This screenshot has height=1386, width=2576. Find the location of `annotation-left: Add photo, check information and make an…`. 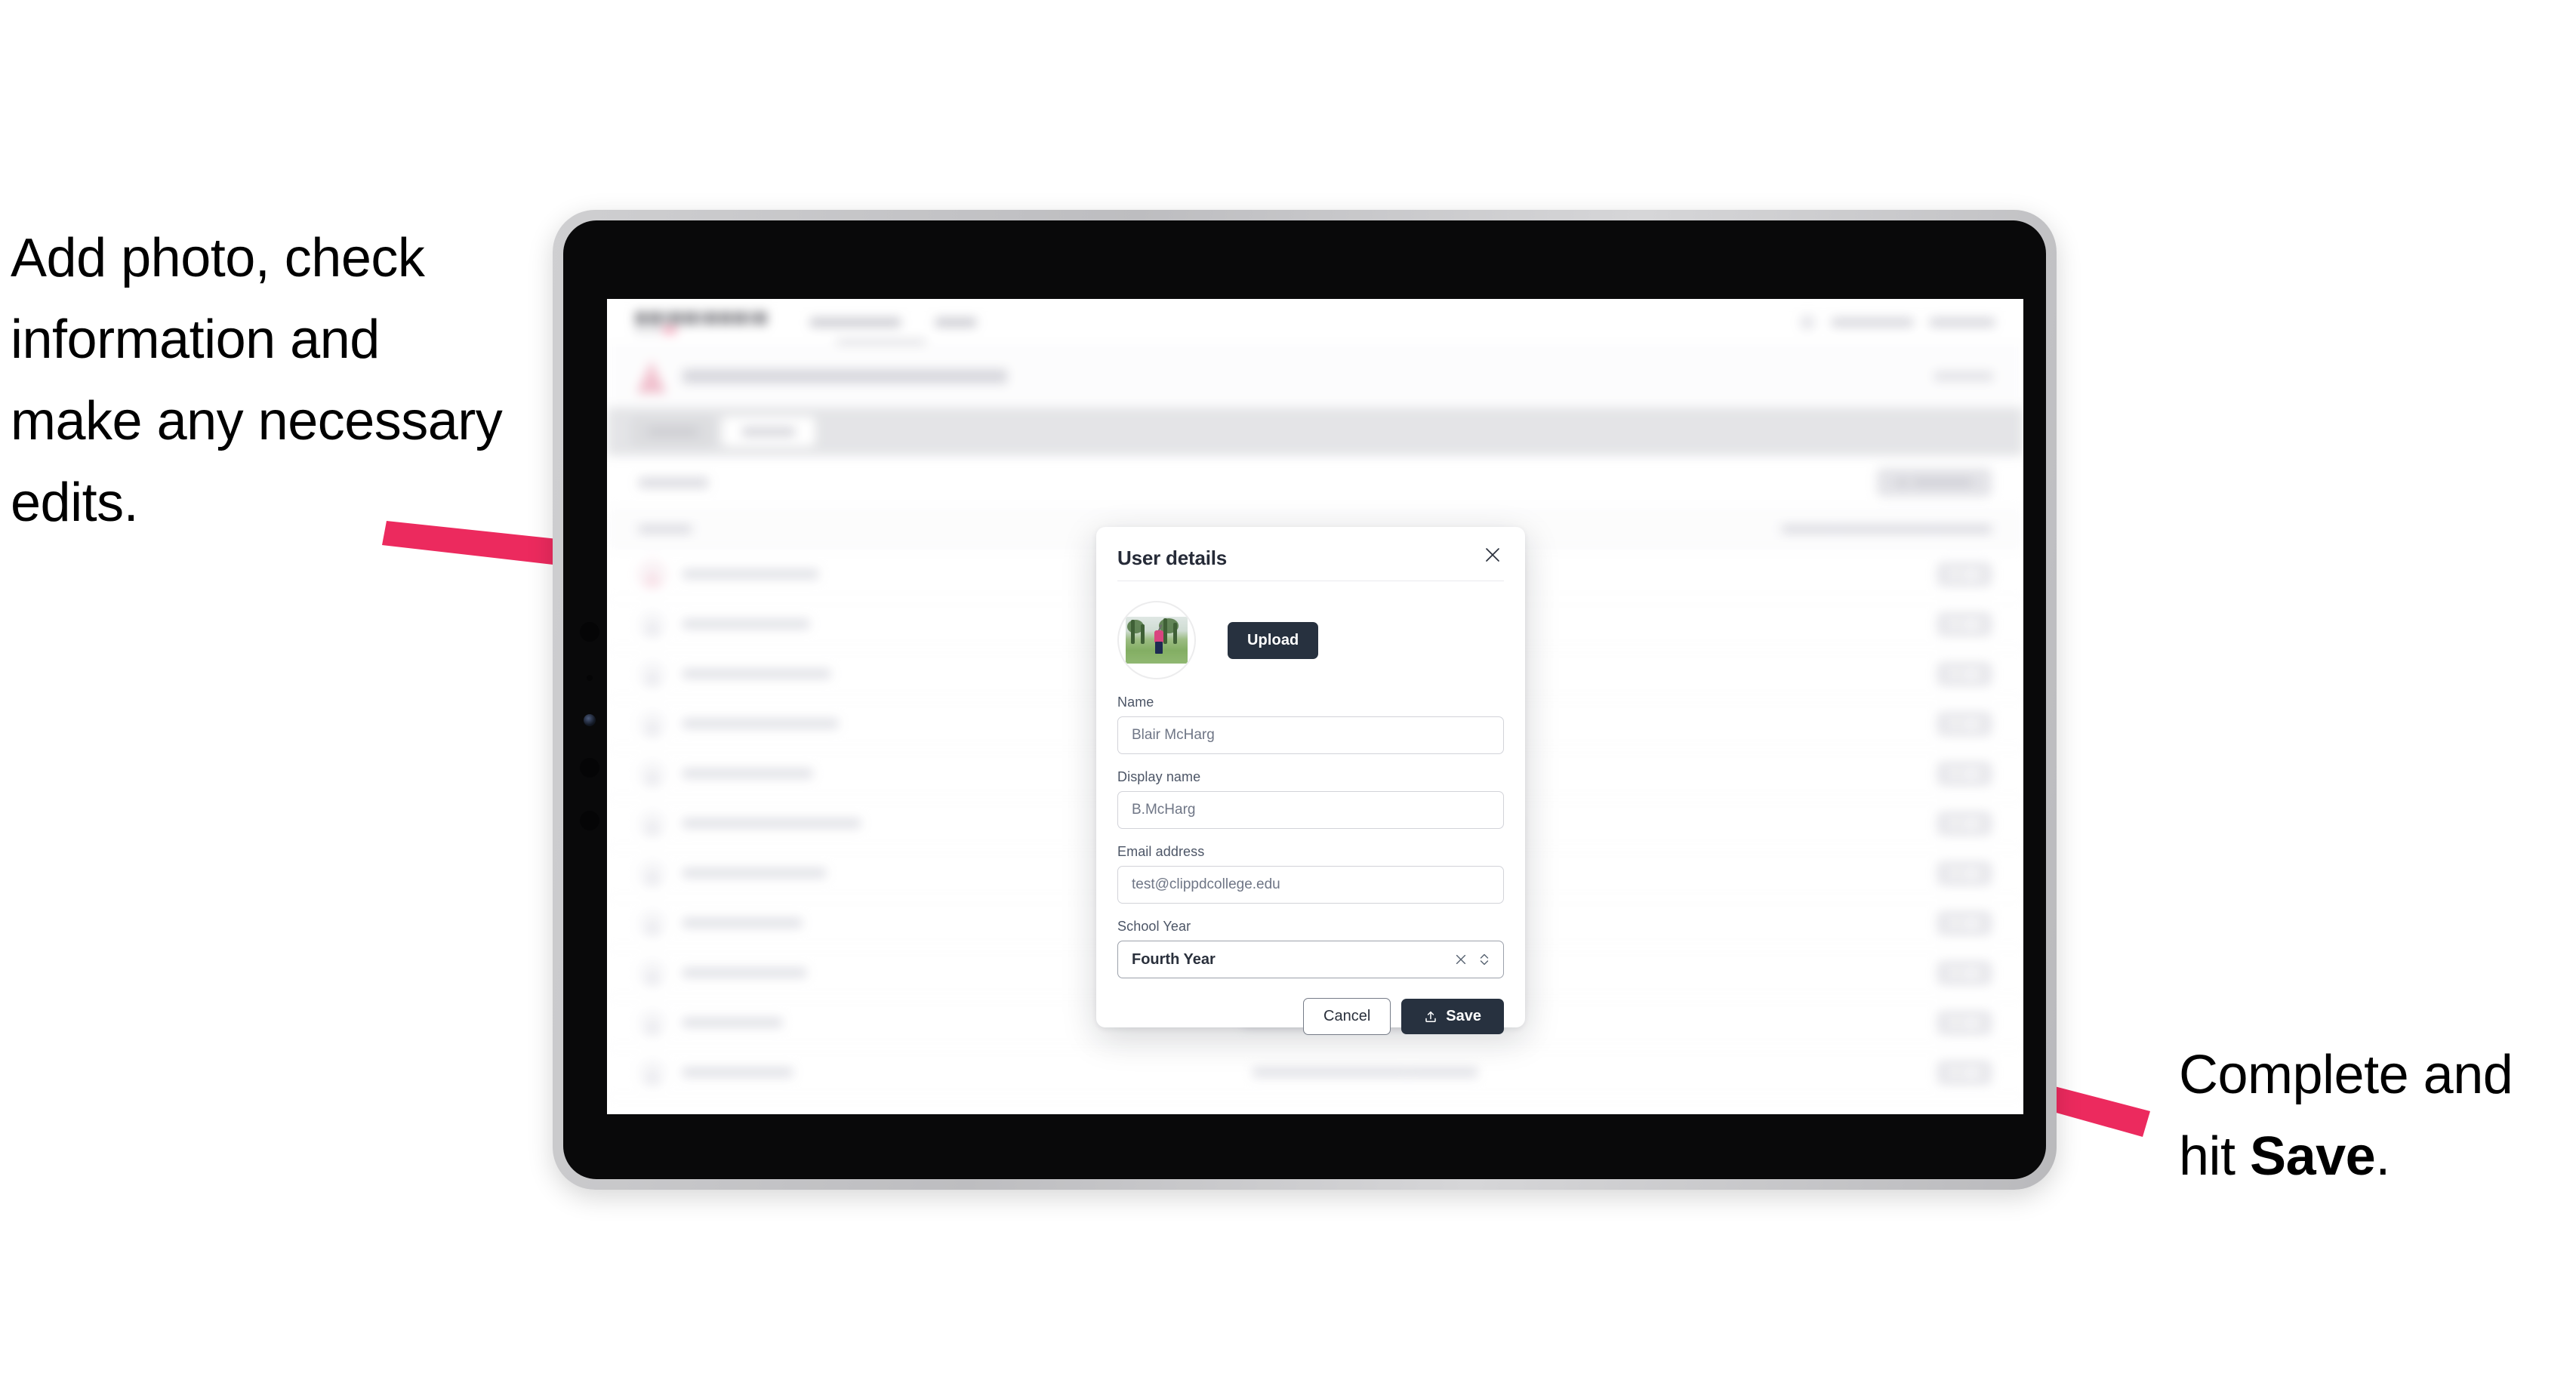

annotation-left: Add photo, check information and make an… is located at coordinates (257, 380).